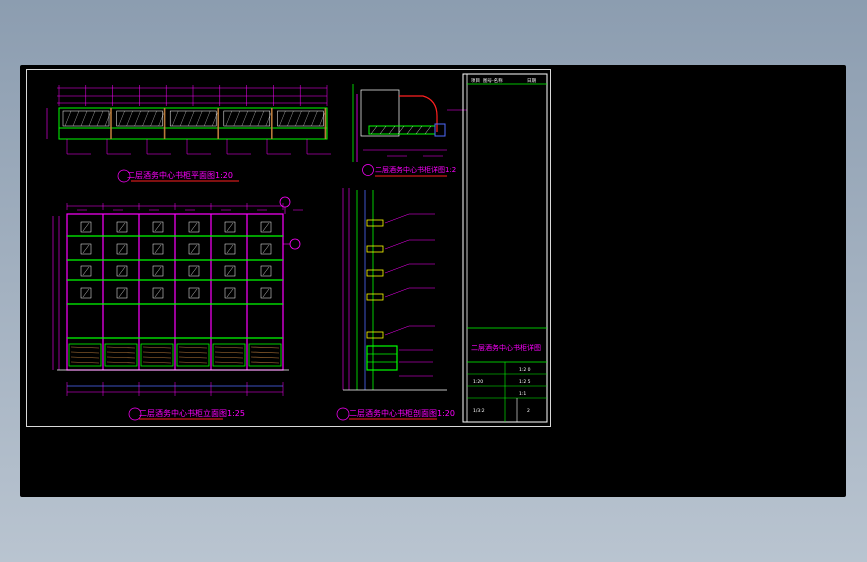  Describe the element at coordinates (506, 347) in the screenshot. I see `drawing-title: 二层酒务中心书柜详图` at that location.